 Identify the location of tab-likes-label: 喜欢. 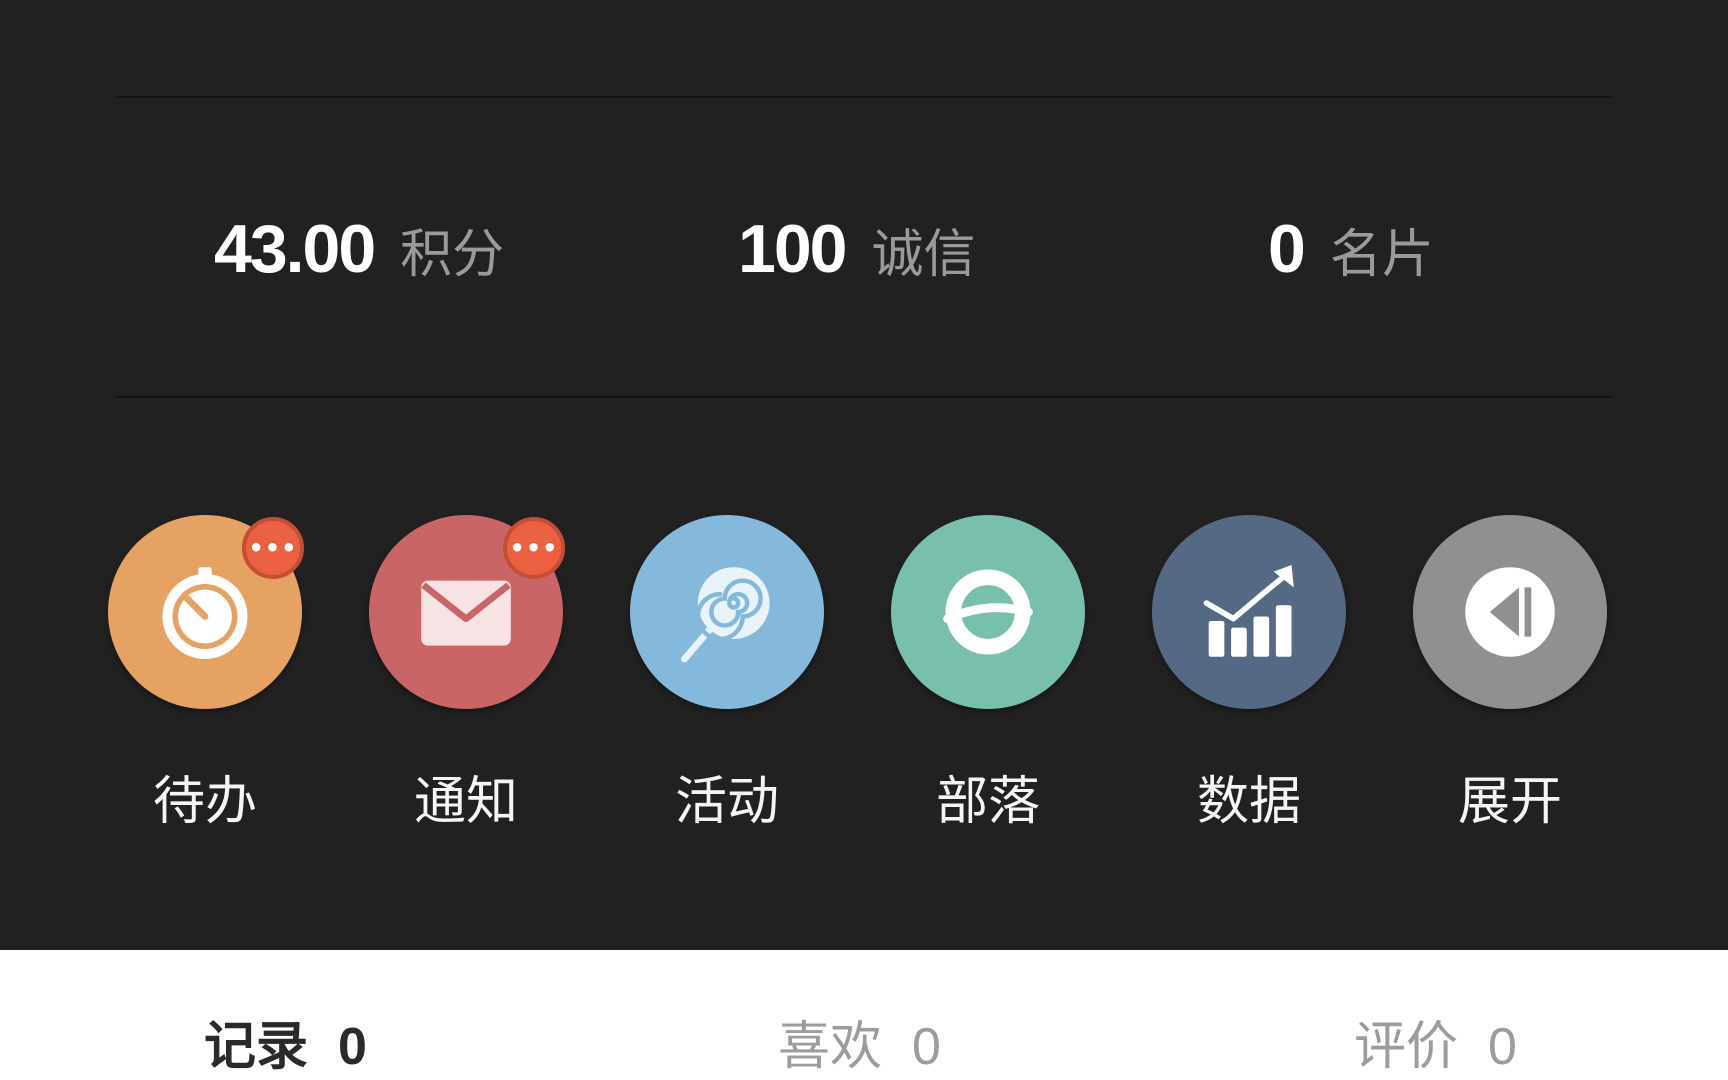
(830, 1047).